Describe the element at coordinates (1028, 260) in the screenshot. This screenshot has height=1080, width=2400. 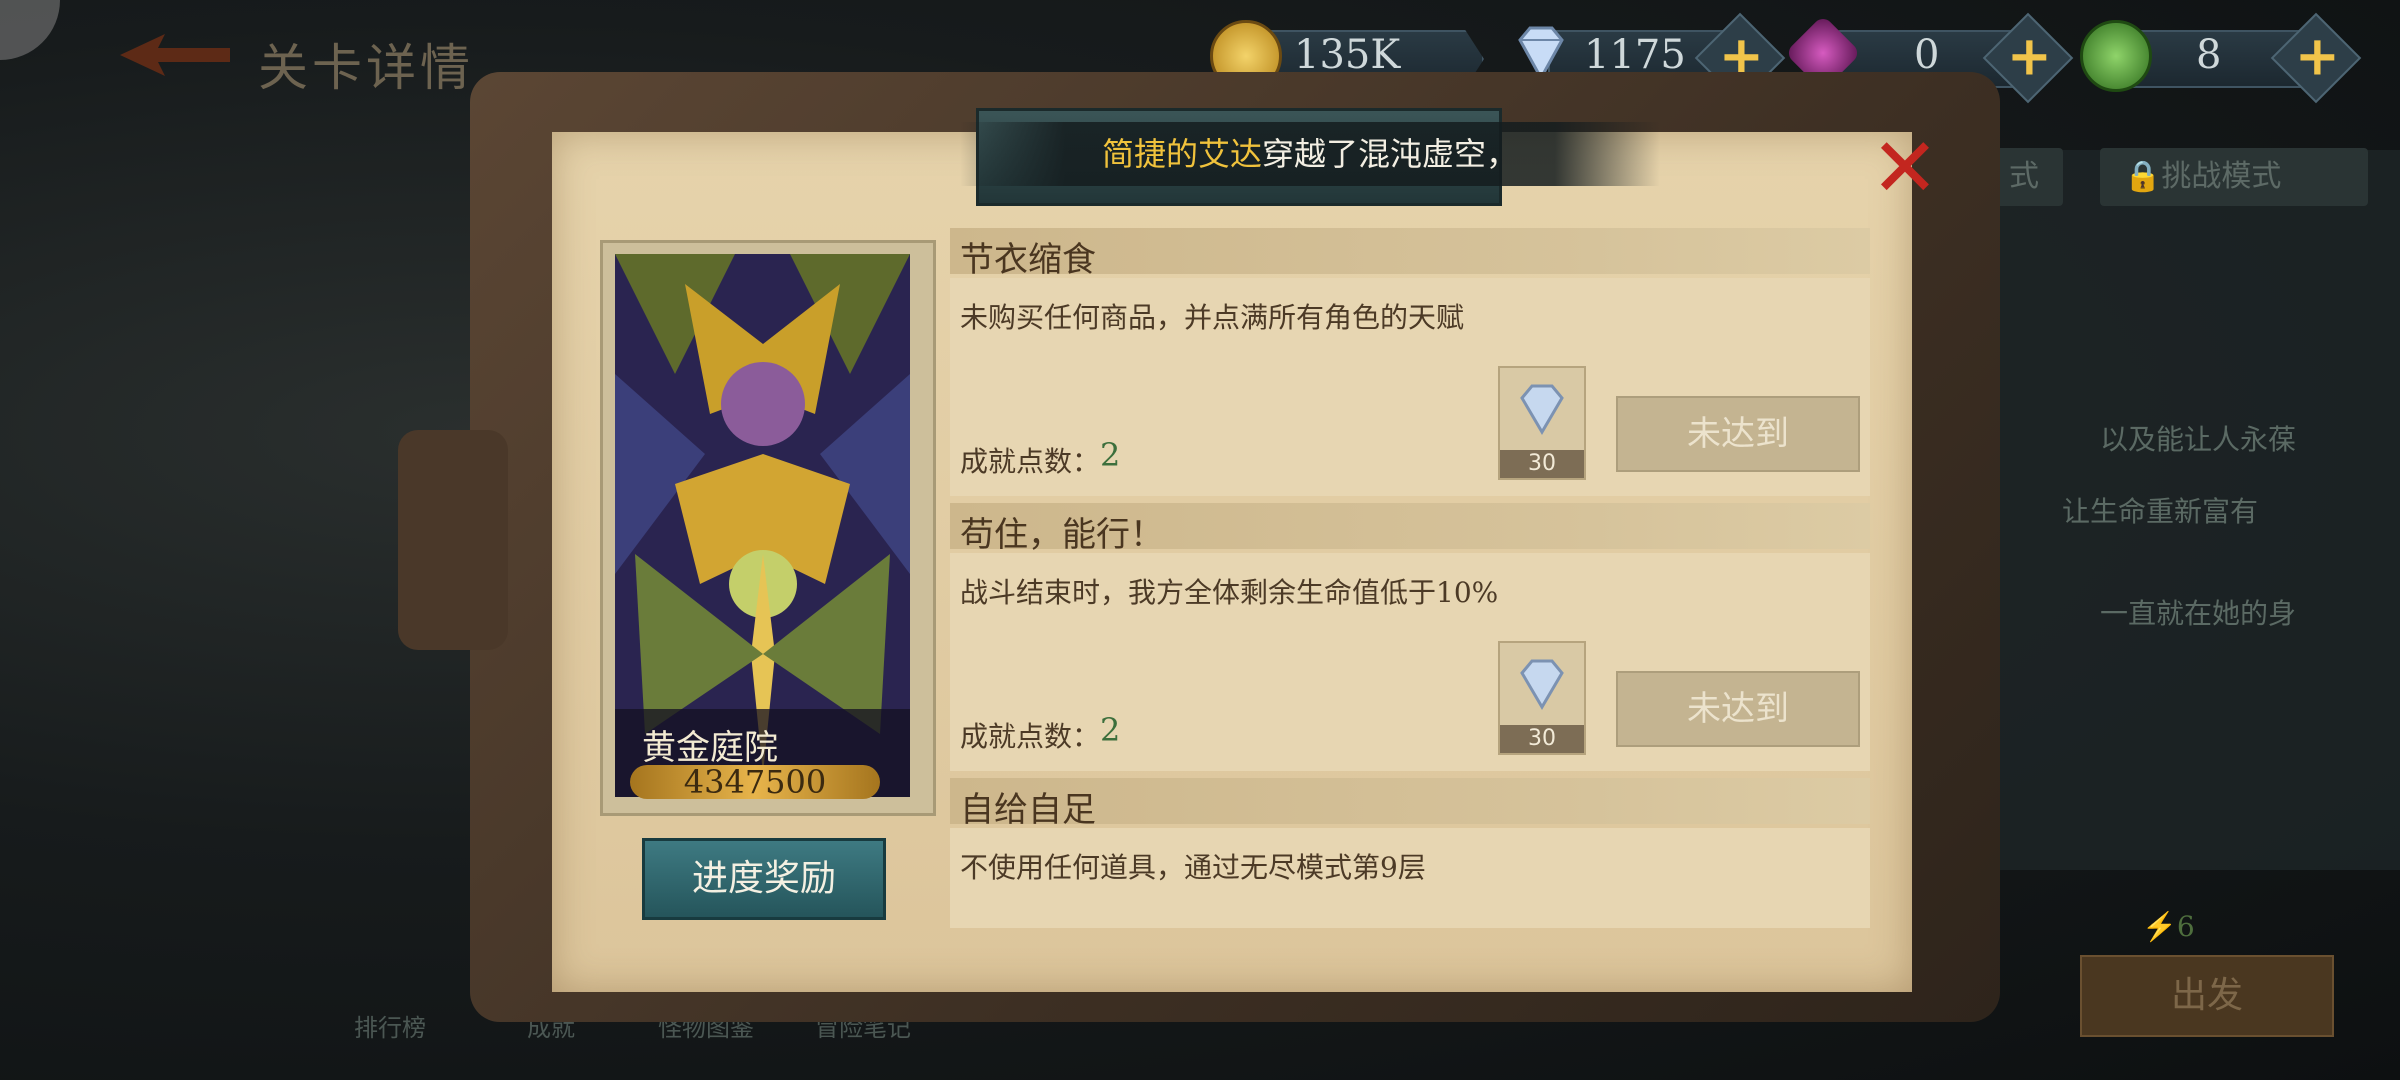
I see `achievement-title: 节衣缩食` at that location.